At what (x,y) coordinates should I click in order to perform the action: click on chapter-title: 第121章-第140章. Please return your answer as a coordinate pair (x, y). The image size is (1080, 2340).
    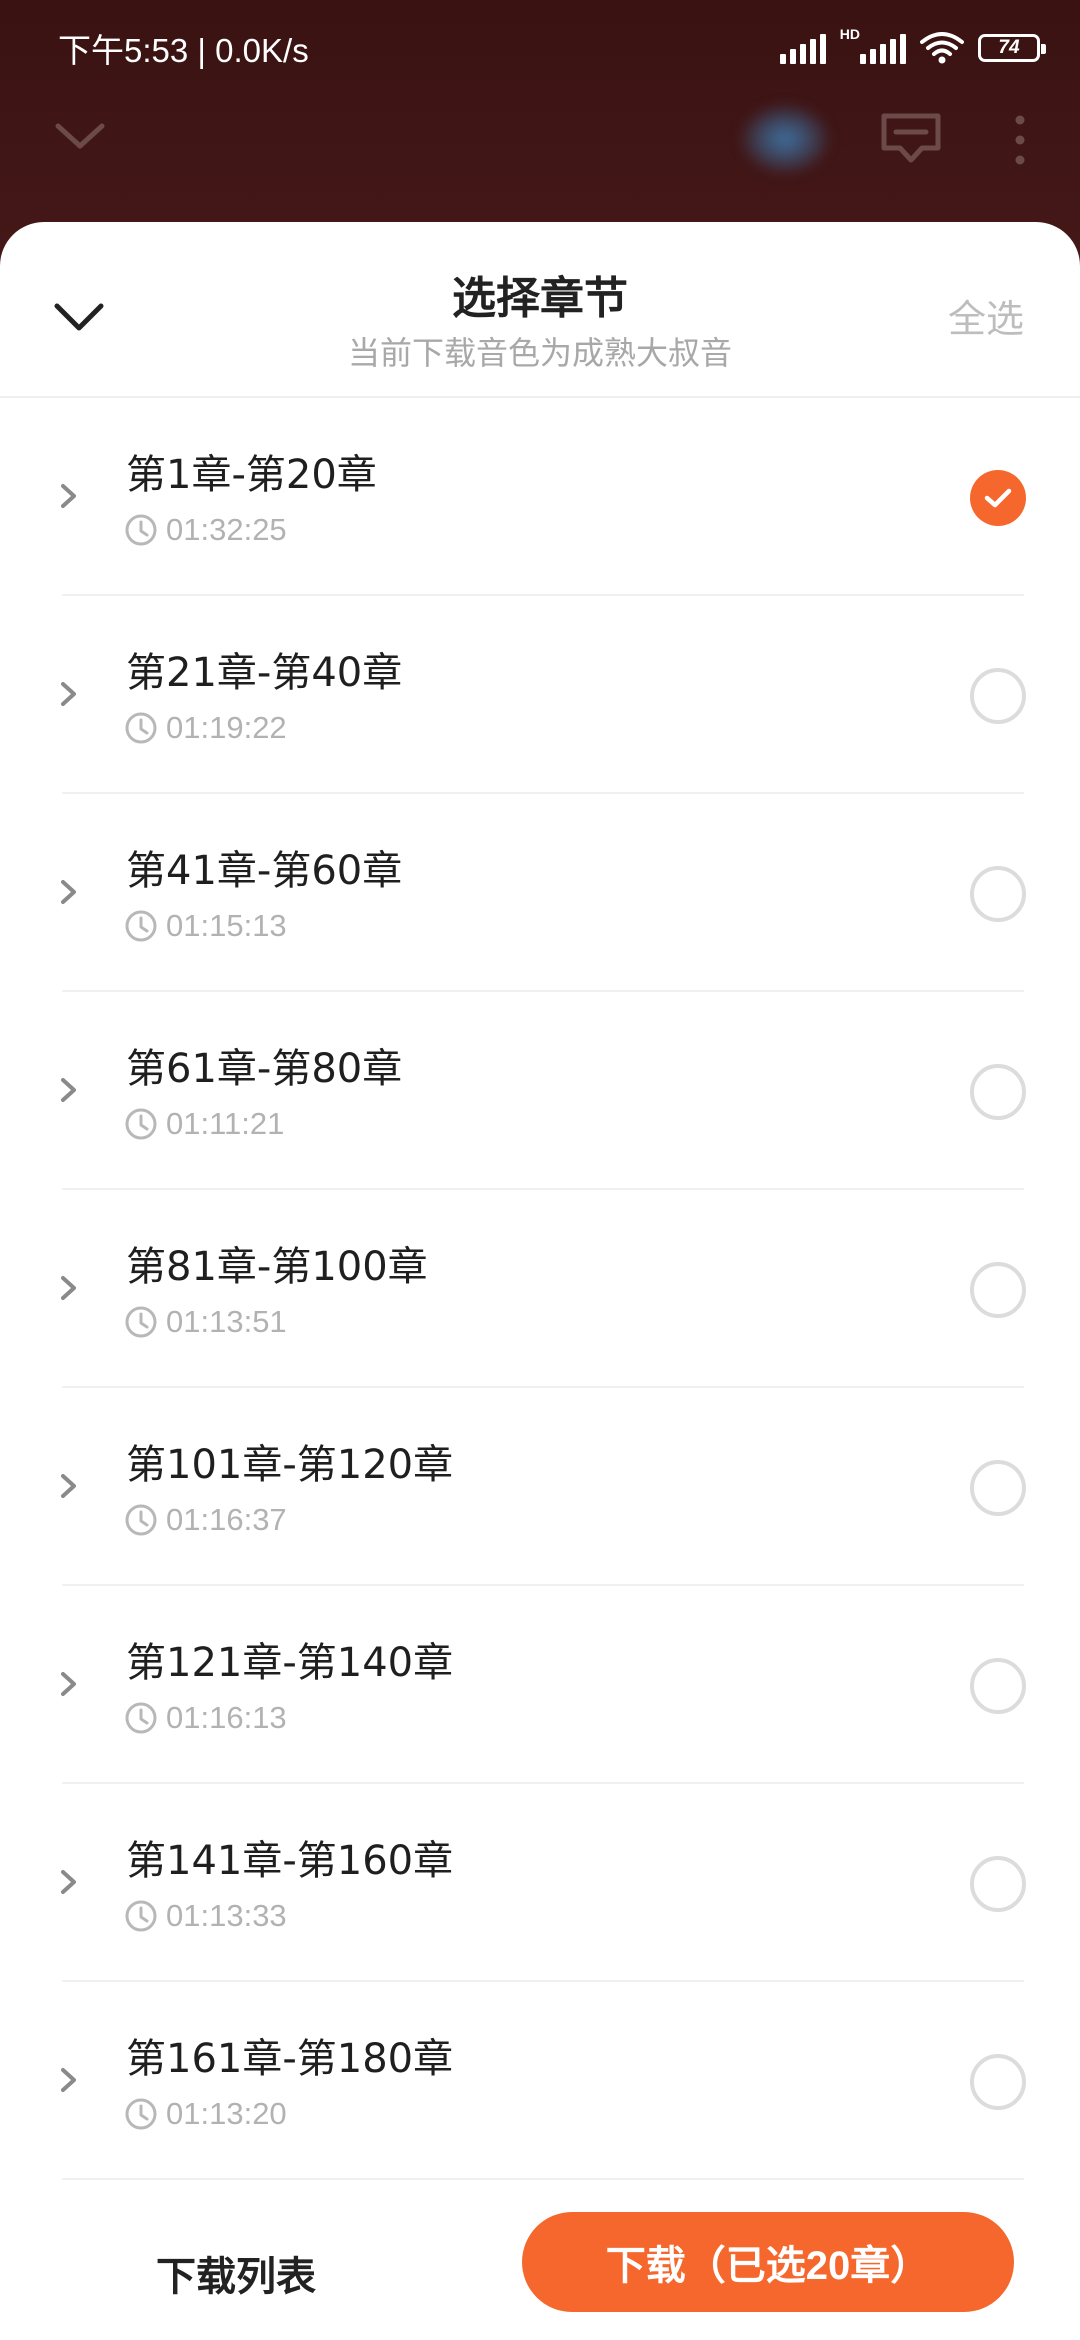
    Looking at the image, I should click on (290, 1663).